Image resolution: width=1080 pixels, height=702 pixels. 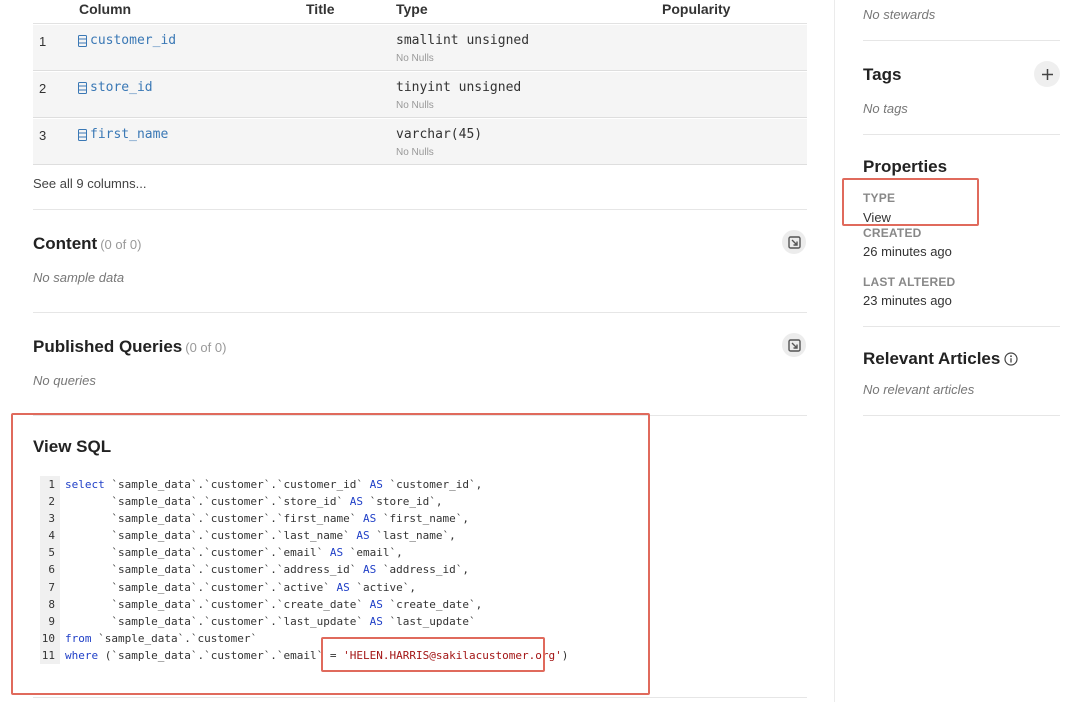 I want to click on column-header-title: Title, so click(x=320, y=9).